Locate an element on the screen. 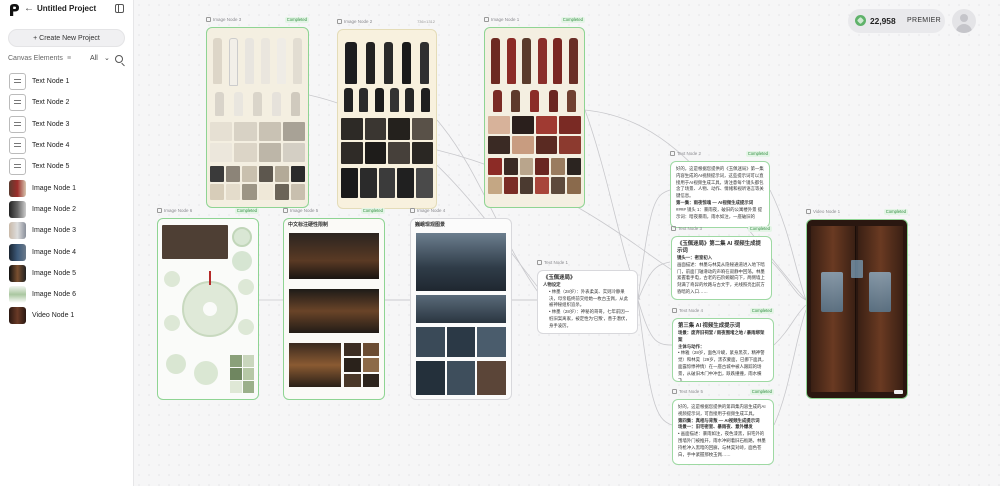  create-new-project-button: + Create New Project is located at coordinates (66, 38).